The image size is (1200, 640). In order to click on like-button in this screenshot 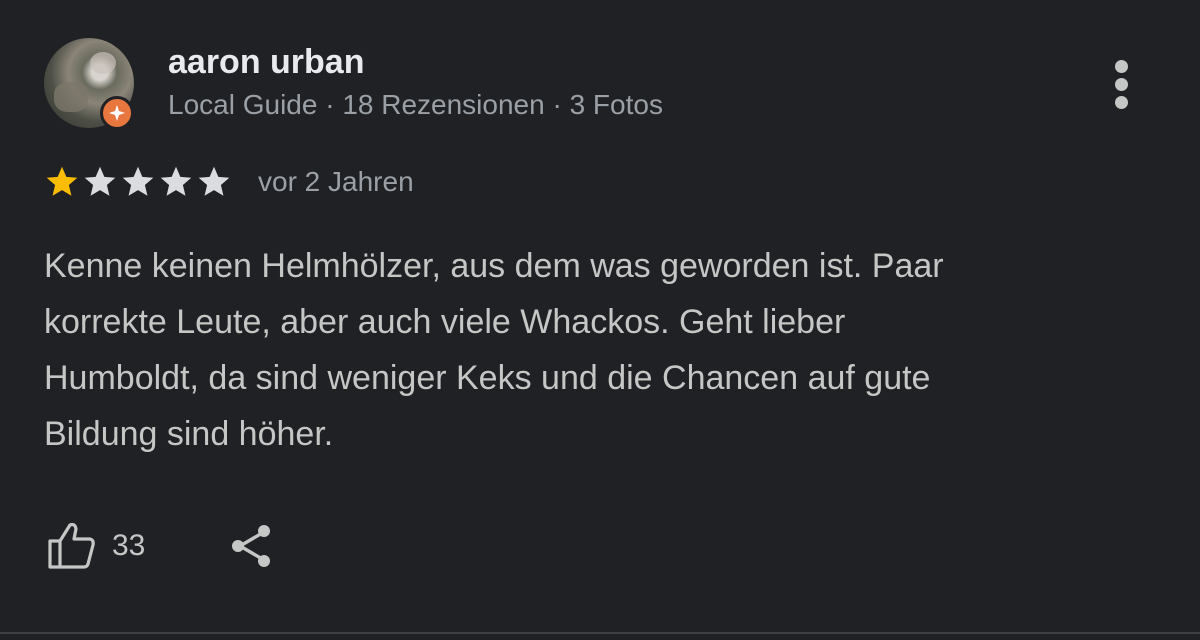, I will do `click(71, 546)`.